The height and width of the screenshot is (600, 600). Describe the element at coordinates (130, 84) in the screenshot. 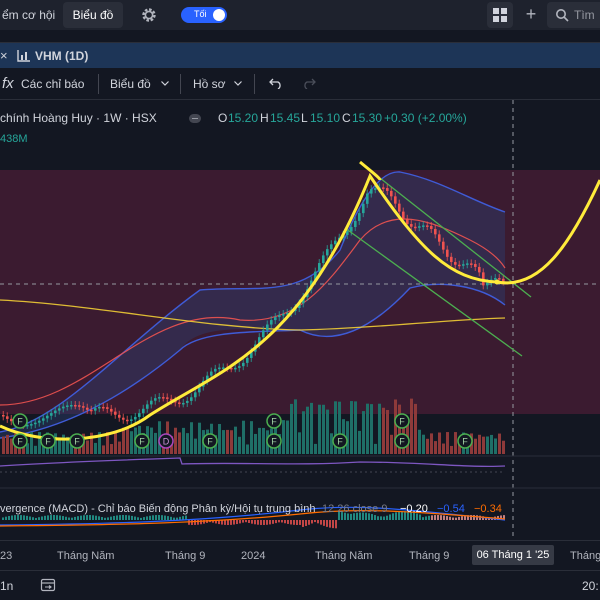

I see `chart-type-button: Biểu đồ` at that location.